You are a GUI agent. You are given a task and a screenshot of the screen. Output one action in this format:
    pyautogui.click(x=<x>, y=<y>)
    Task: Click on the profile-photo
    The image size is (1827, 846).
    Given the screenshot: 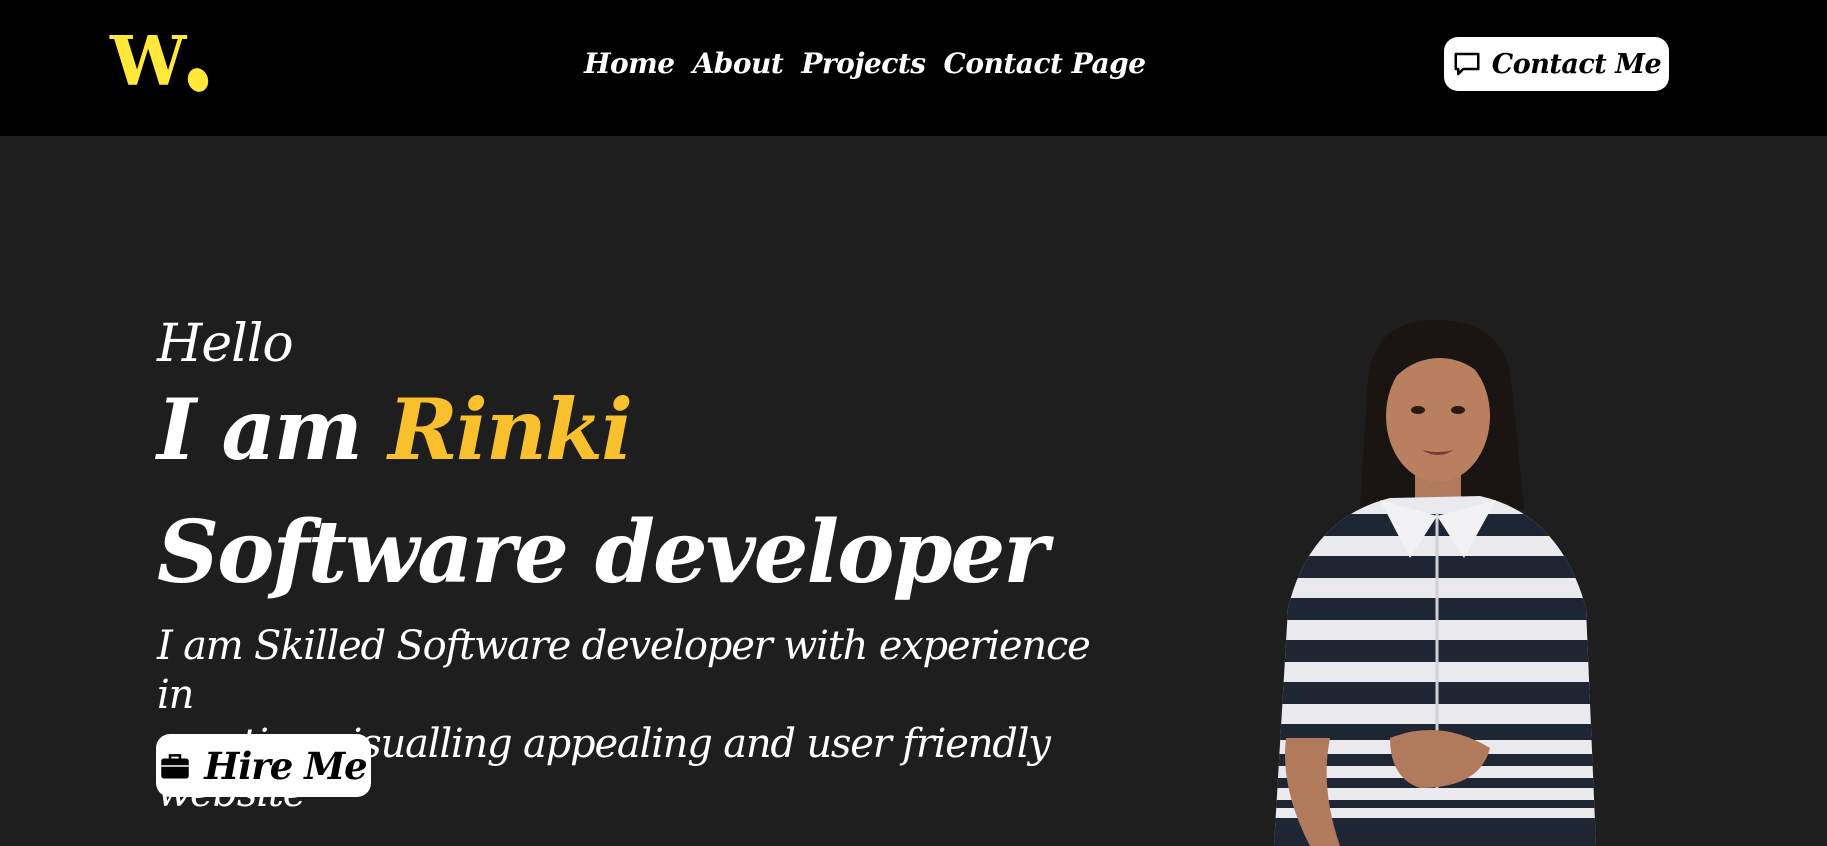 What is the action you would take?
    pyautogui.click(x=1435, y=582)
    